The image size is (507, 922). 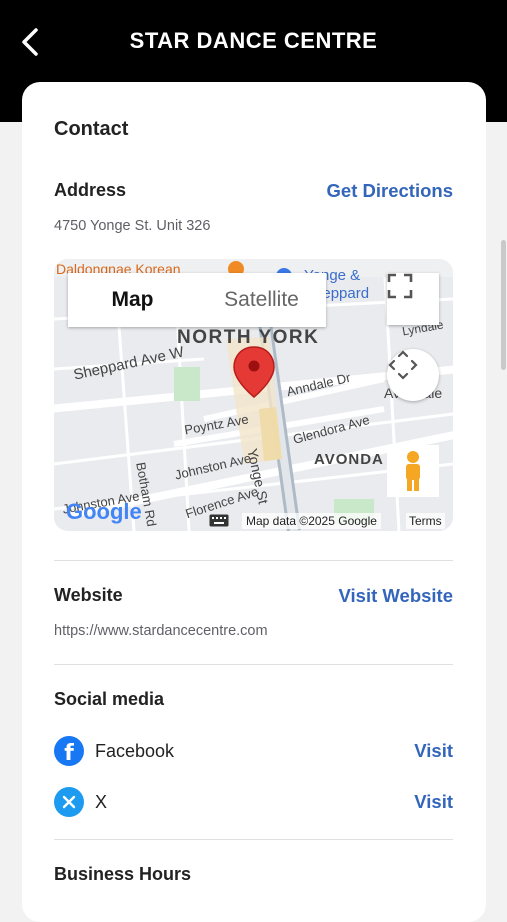 What do you see at coordinates (88, 595) in the screenshot?
I see `website-label: Website` at bounding box center [88, 595].